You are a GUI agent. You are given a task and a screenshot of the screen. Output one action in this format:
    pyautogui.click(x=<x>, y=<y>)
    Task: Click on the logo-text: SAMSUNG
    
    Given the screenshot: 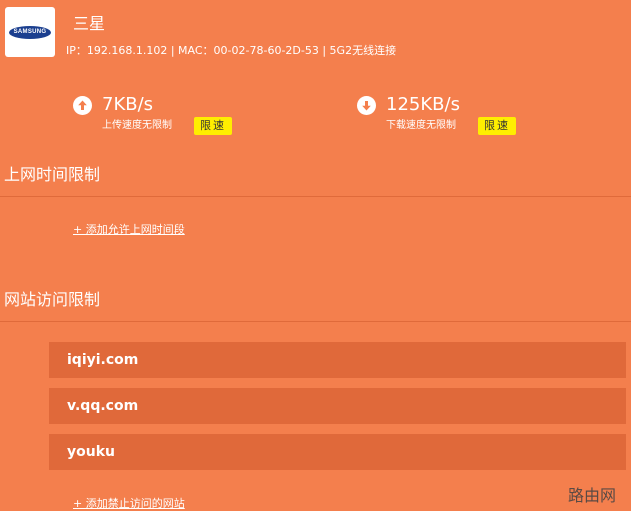 What is the action you would take?
    pyautogui.click(x=30, y=32)
    